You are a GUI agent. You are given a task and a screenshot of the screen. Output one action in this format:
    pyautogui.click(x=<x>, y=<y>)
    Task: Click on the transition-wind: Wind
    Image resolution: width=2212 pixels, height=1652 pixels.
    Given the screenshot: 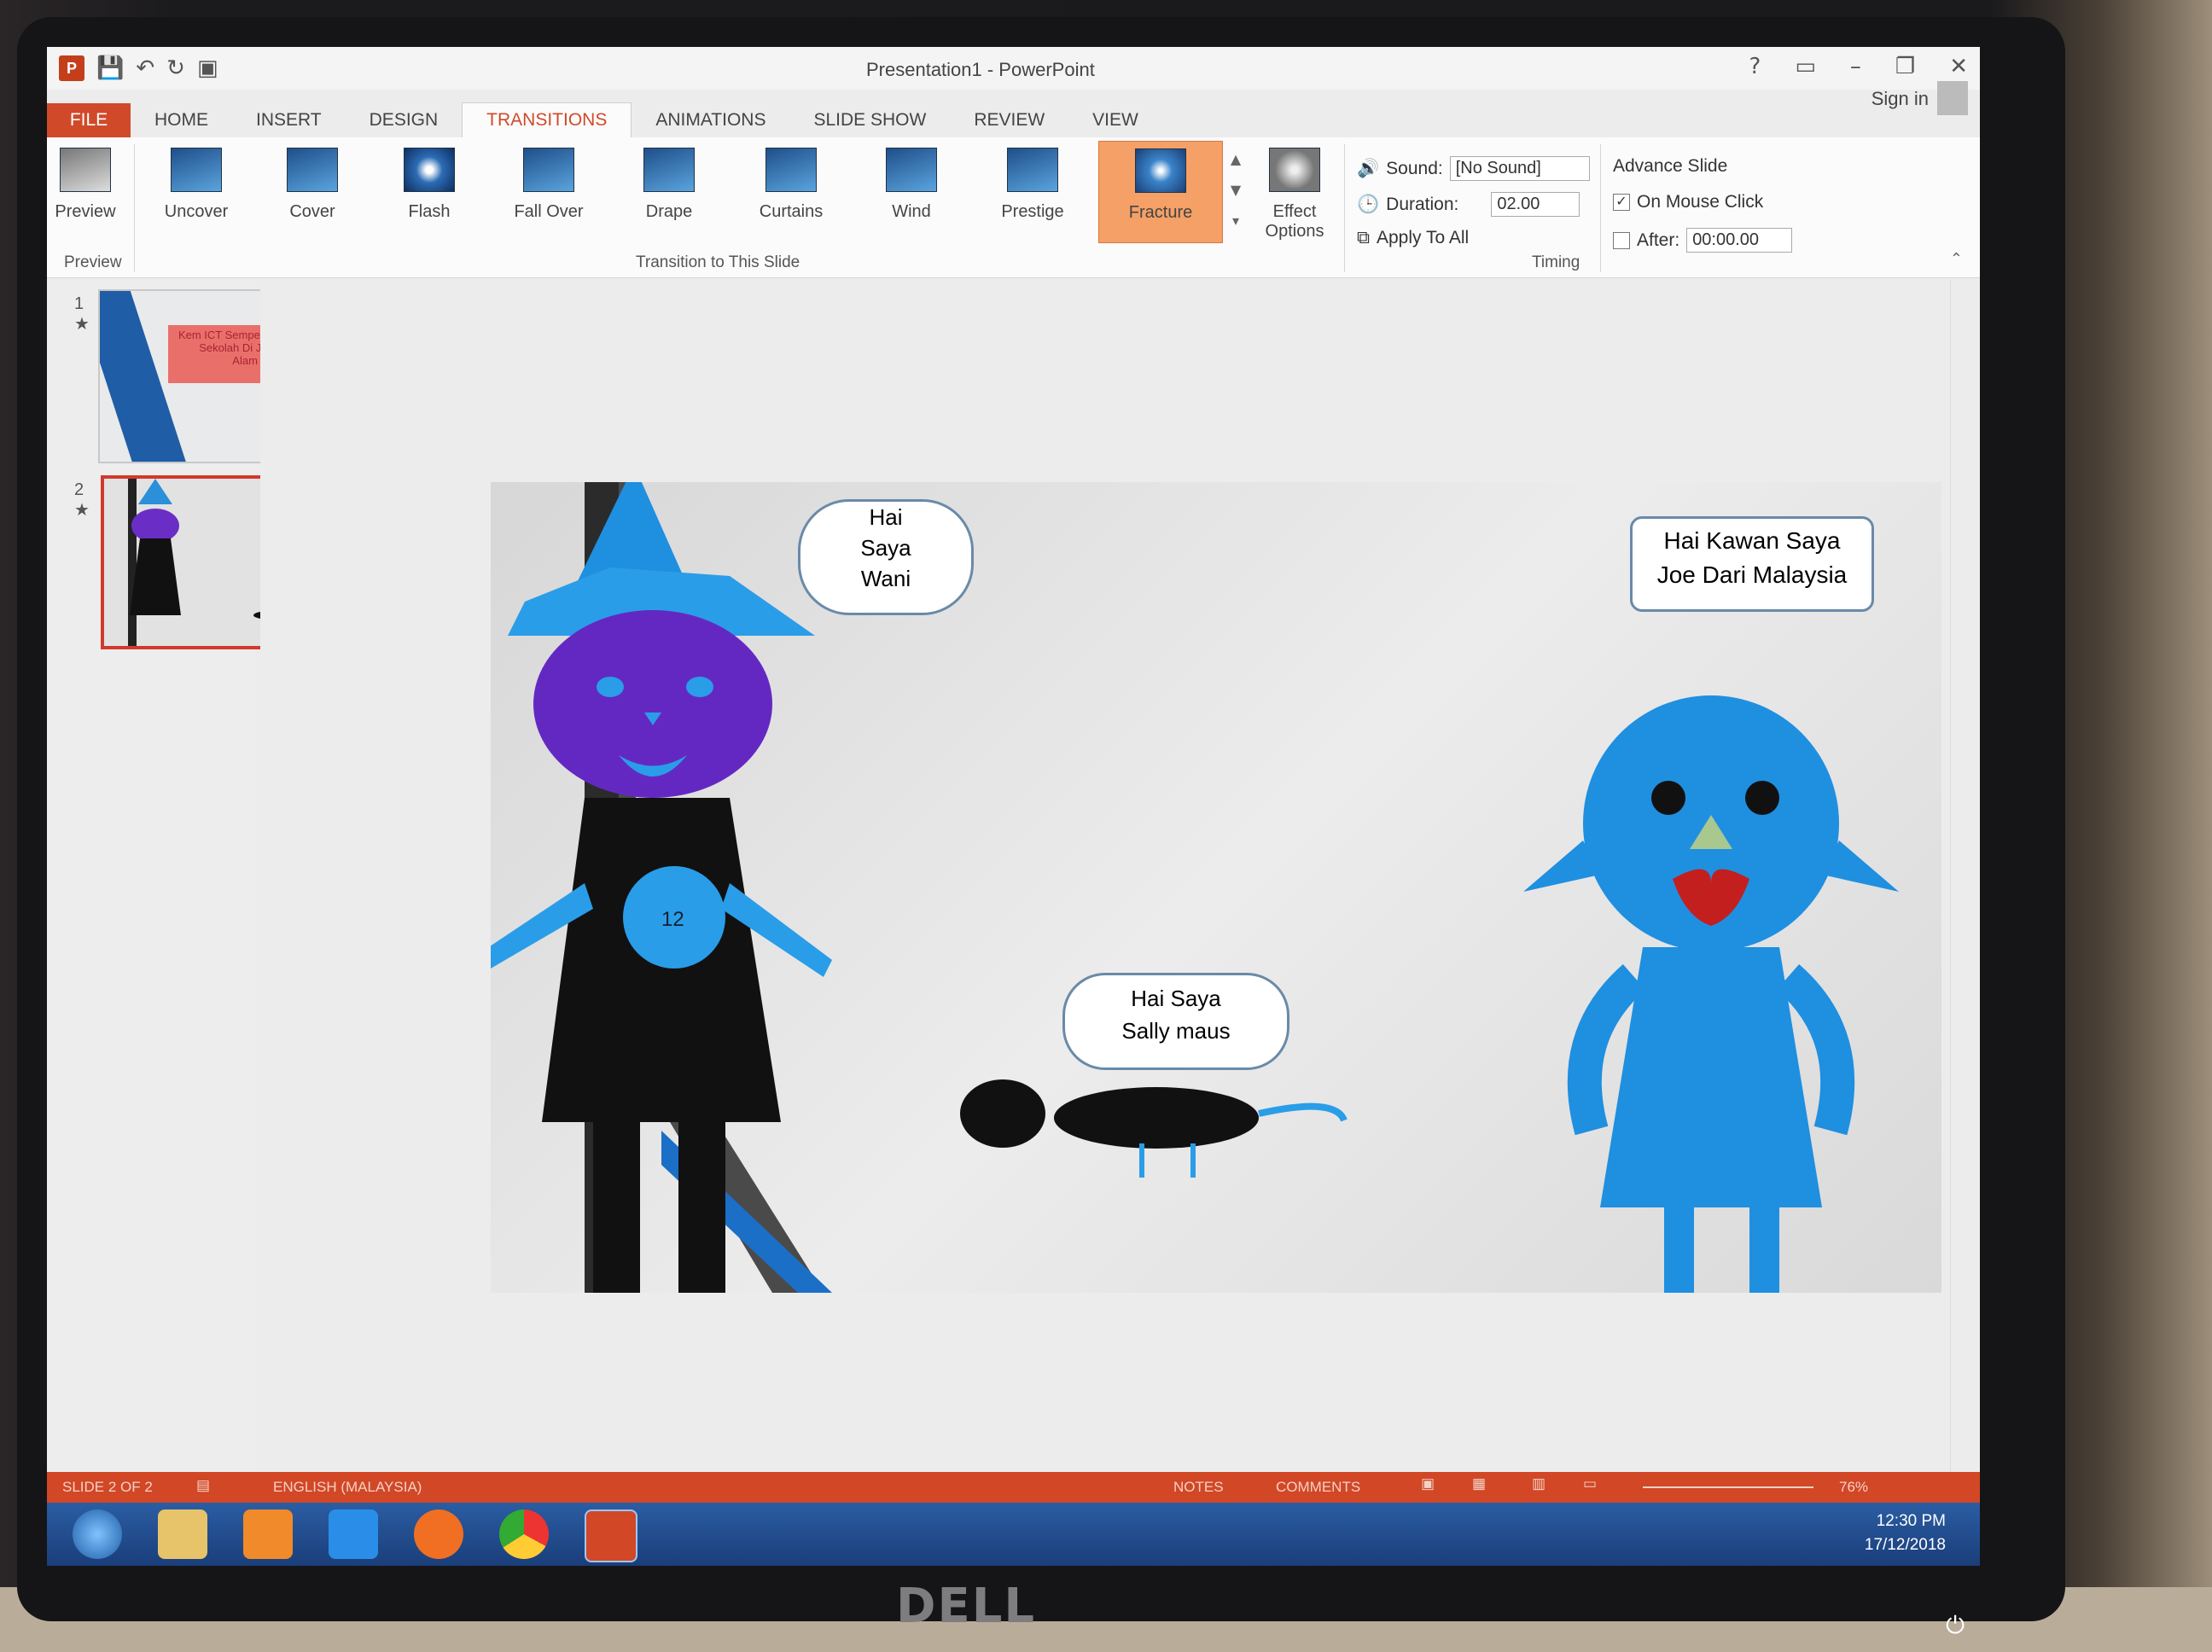 What is the action you would take?
    pyautogui.click(x=911, y=194)
    